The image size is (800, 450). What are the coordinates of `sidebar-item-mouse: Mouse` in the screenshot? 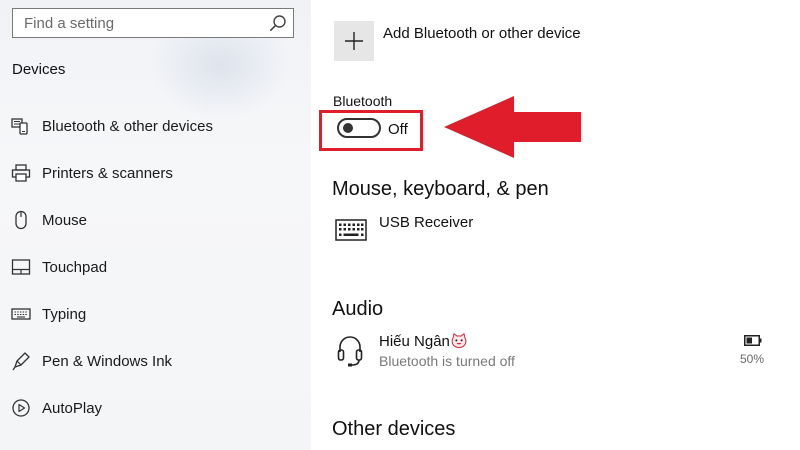 It's located at (155, 220).